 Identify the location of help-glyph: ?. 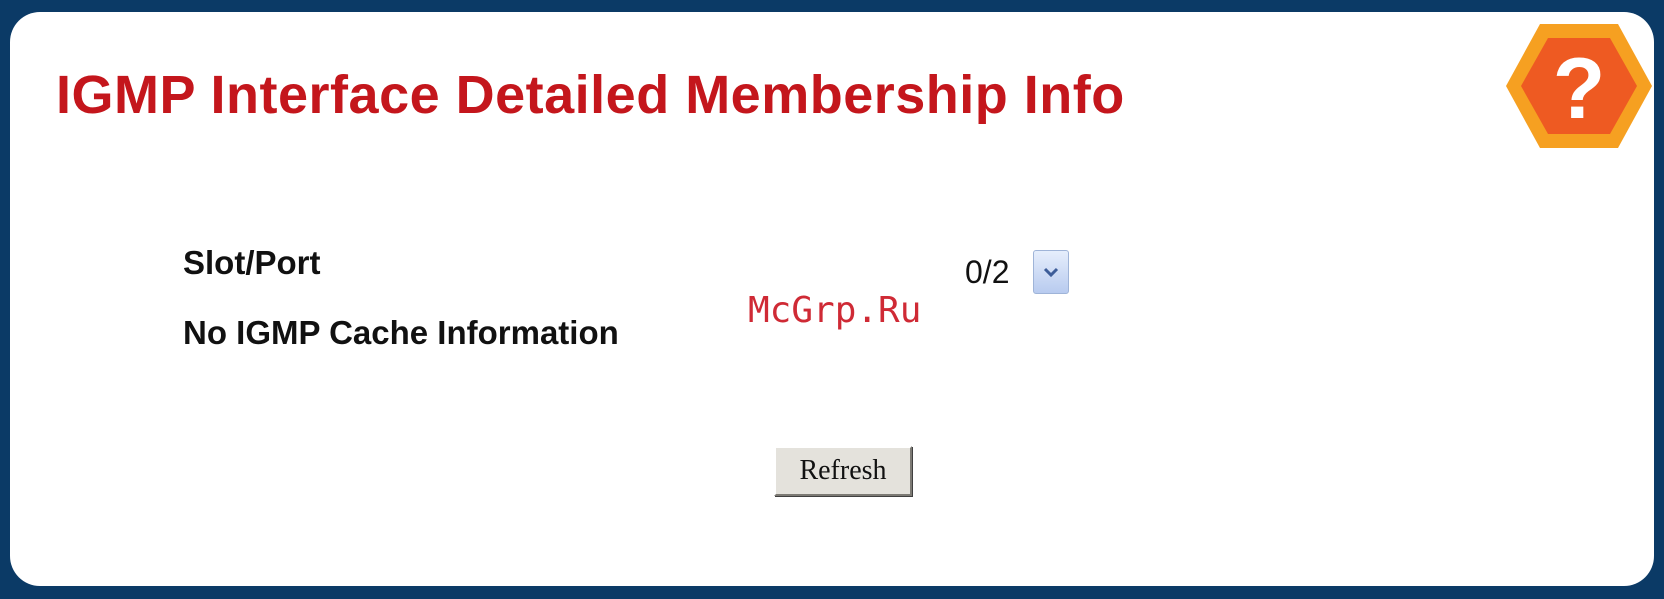
(1579, 89).